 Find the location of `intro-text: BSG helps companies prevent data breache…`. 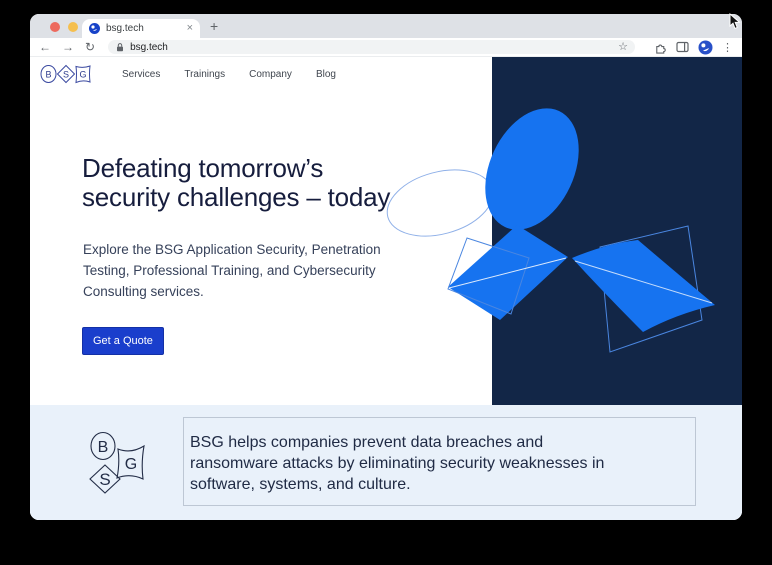

intro-text: BSG helps companies prevent data breache… is located at coordinates (397, 463).